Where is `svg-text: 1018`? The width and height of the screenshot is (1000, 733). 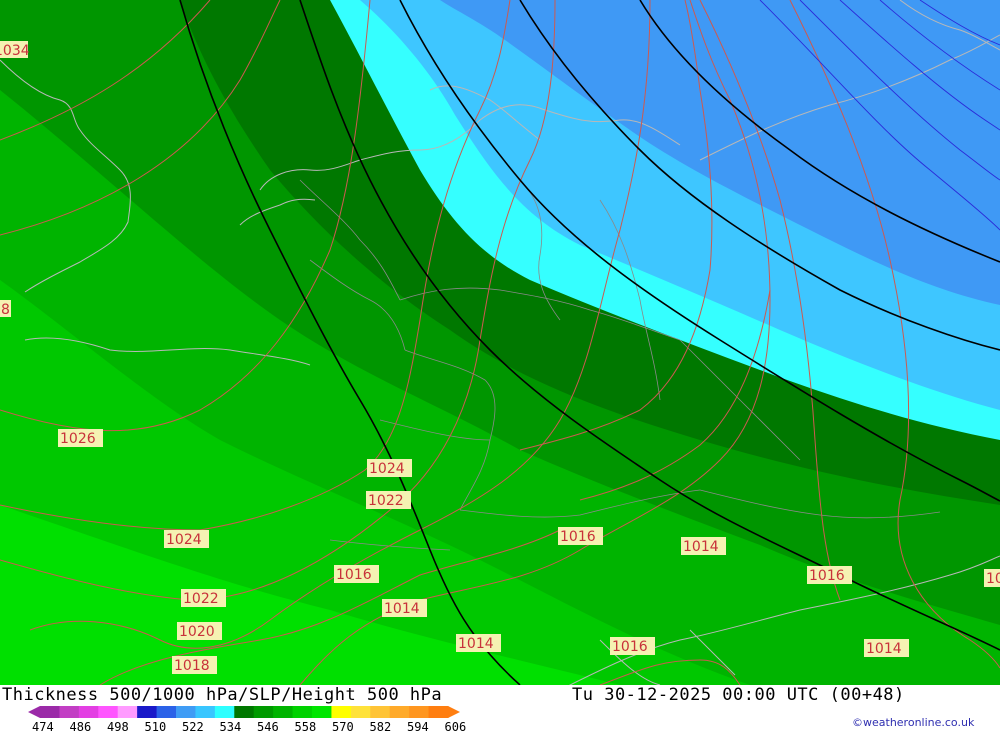 svg-text: 1018 is located at coordinates (192, 666).